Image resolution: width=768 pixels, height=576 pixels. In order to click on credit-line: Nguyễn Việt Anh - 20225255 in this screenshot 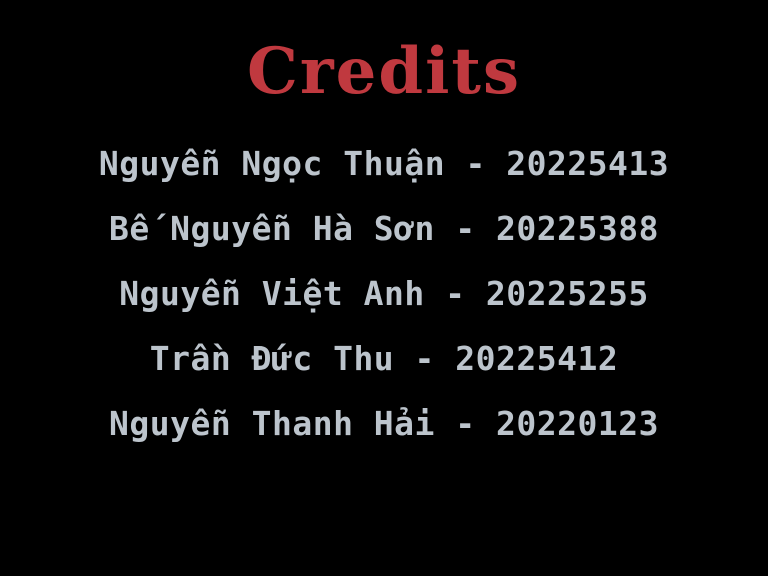, I will do `click(384, 293)`.